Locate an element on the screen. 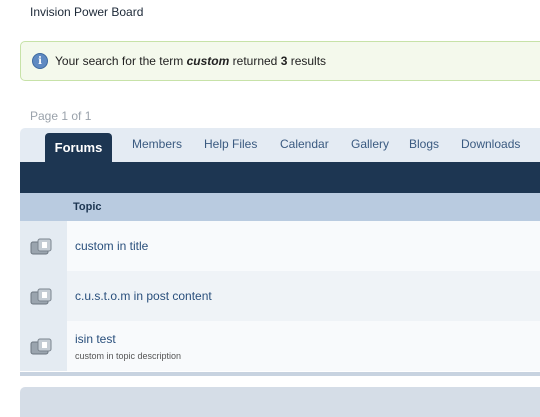 This screenshot has height=417, width=540. table-row: custom in title is located at coordinates (280, 246).